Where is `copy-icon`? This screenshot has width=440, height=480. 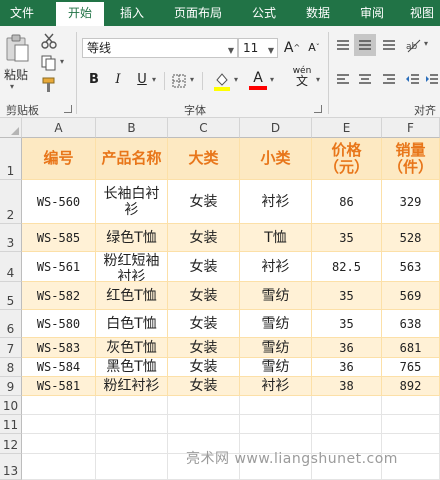 copy-icon is located at coordinates (49, 63).